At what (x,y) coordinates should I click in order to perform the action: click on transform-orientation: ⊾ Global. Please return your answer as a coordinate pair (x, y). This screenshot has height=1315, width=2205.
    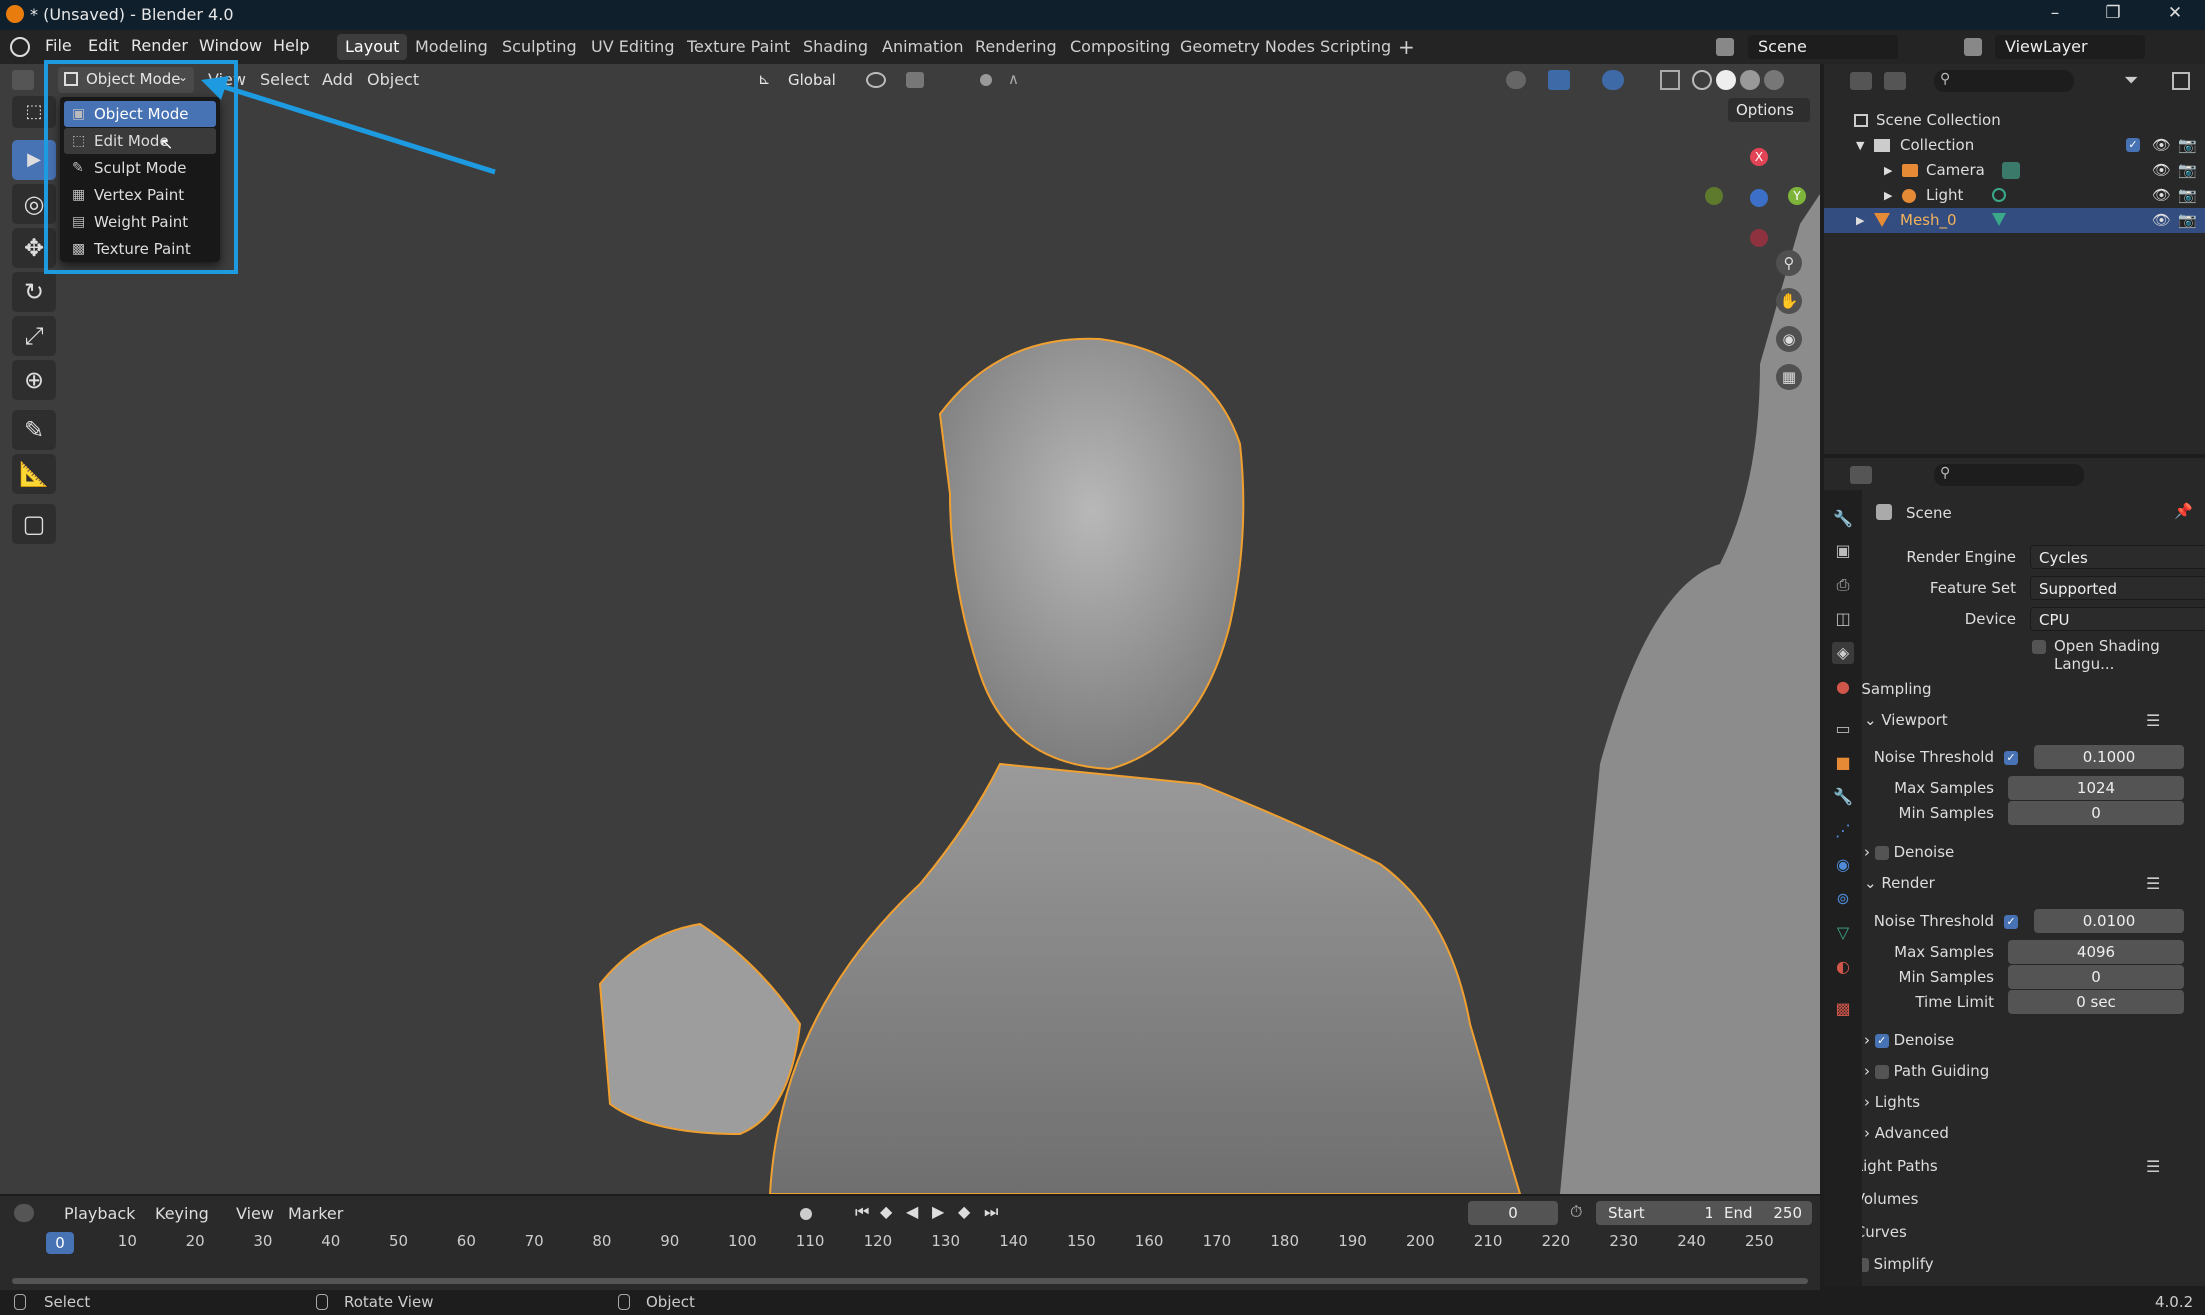
    Looking at the image, I should click on (806, 80).